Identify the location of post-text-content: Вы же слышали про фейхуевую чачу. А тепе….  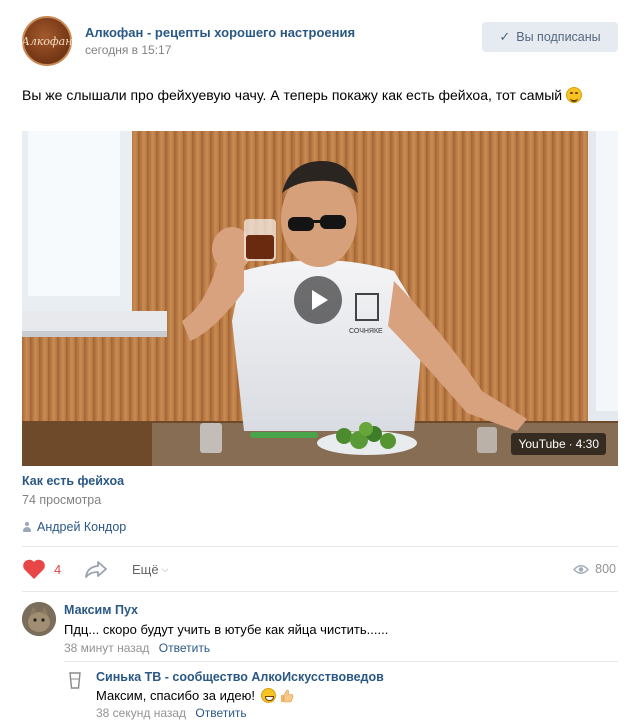
(292, 95).